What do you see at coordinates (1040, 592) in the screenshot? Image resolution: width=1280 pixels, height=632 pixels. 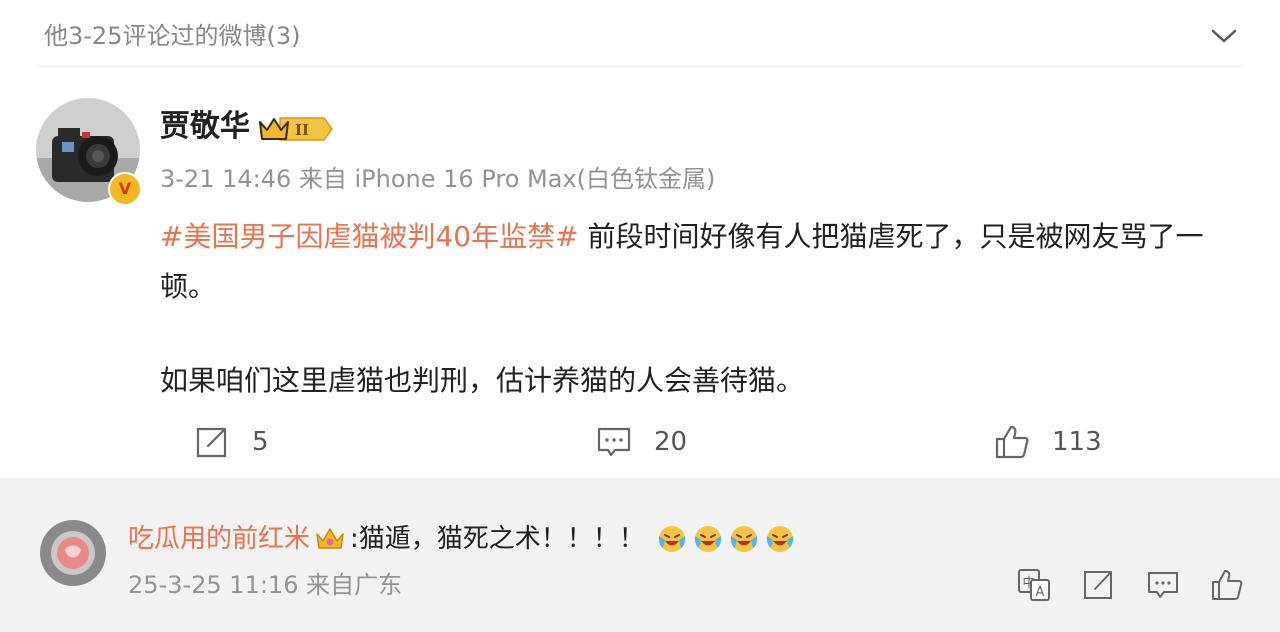 I see `svg-text: A` at bounding box center [1040, 592].